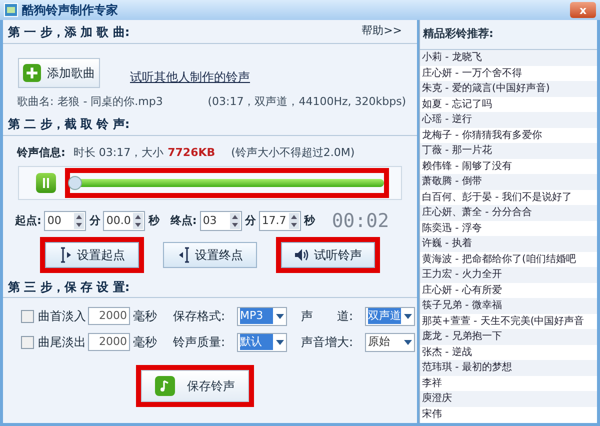 This screenshot has width=600, height=426. What do you see at coordinates (184, 255) in the screenshot?
I see `end-marker-icon` at bounding box center [184, 255].